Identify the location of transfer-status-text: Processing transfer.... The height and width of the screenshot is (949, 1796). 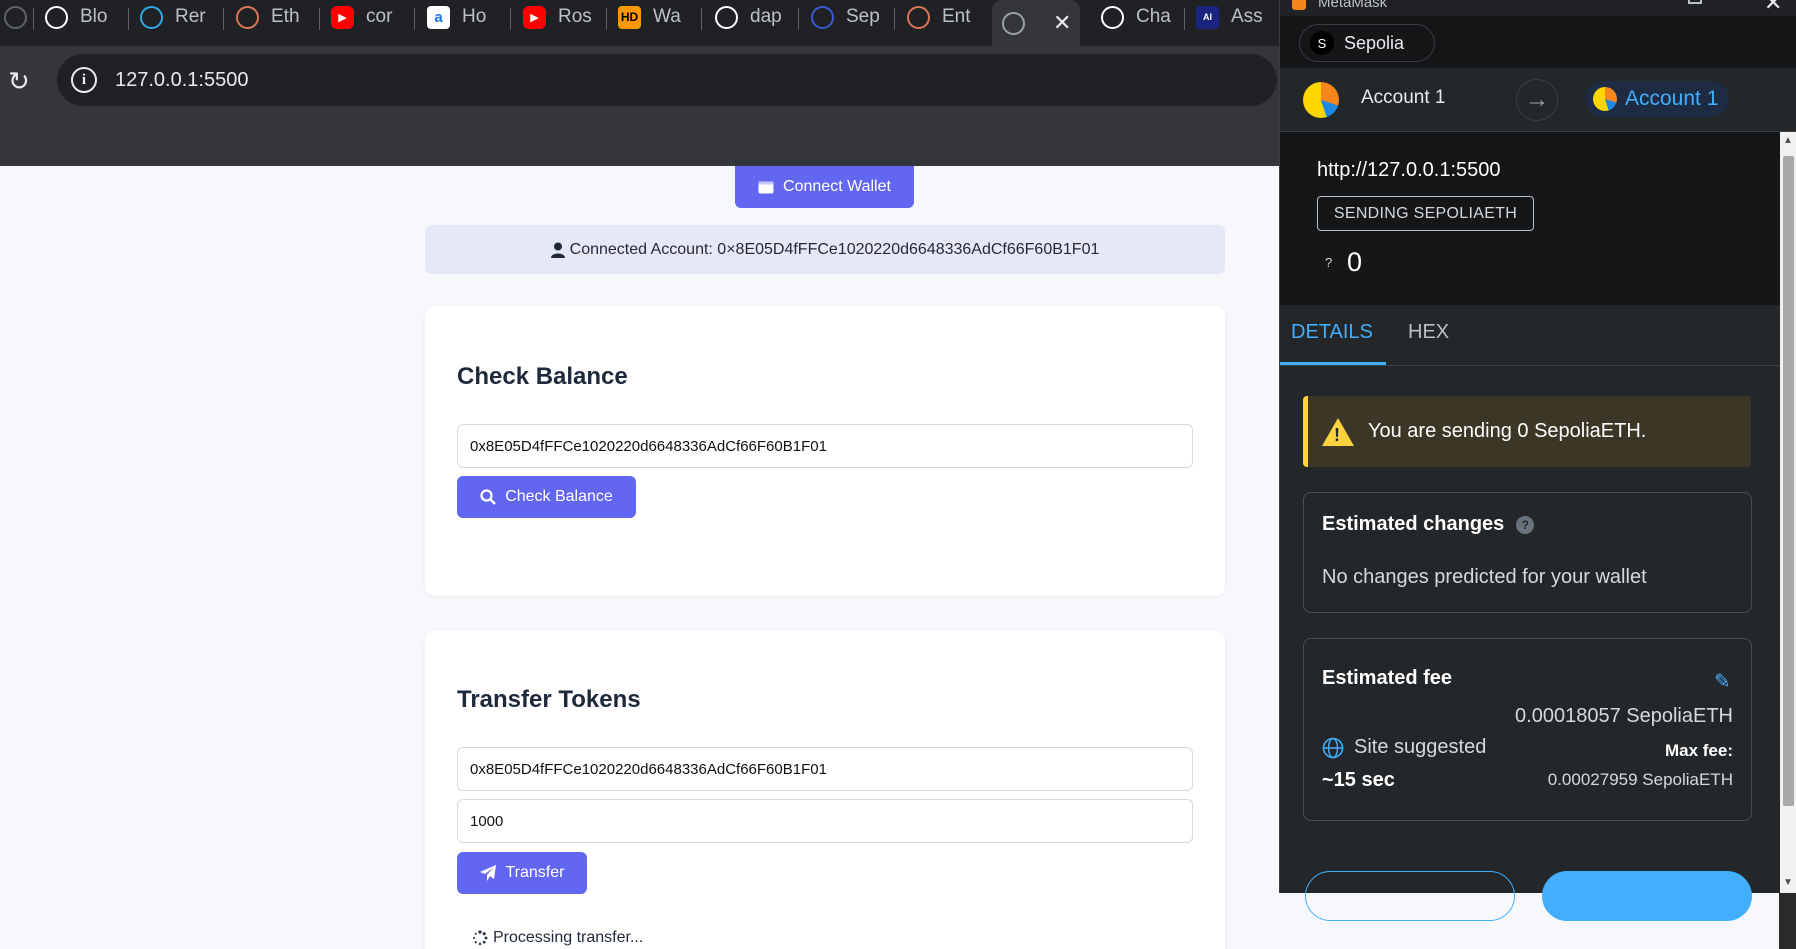
(568, 937).